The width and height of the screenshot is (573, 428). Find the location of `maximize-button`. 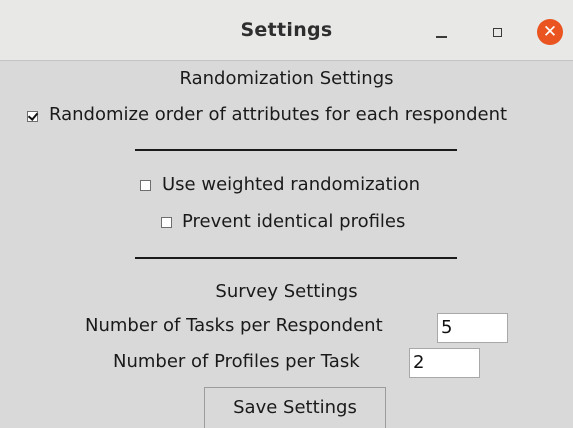

maximize-button is located at coordinates (497, 32).